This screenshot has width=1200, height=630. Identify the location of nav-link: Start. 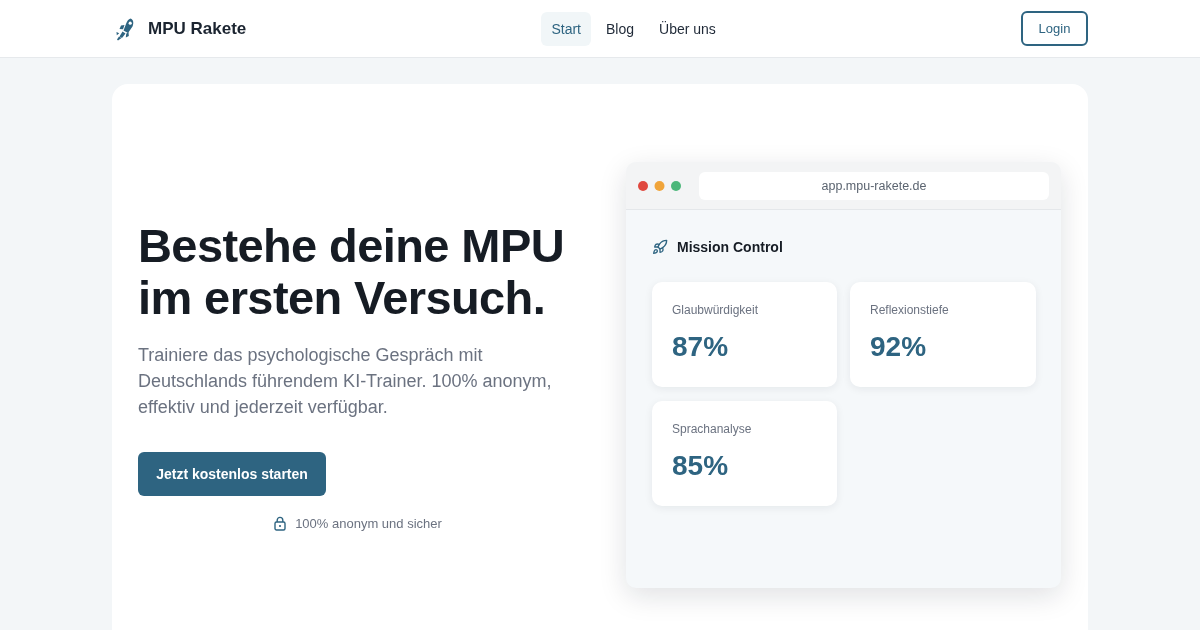
(566, 28).